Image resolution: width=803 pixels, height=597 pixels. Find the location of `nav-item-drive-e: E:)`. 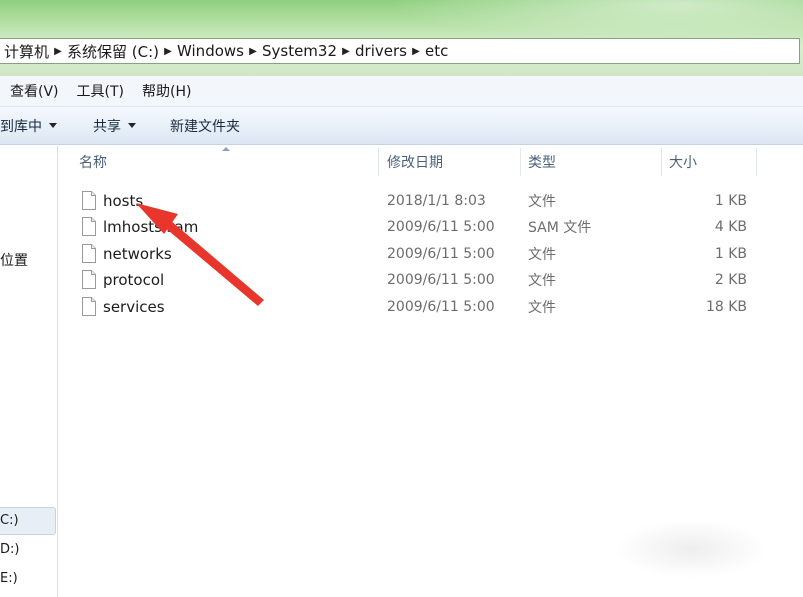

nav-item-drive-e: E:) is located at coordinates (9, 578).